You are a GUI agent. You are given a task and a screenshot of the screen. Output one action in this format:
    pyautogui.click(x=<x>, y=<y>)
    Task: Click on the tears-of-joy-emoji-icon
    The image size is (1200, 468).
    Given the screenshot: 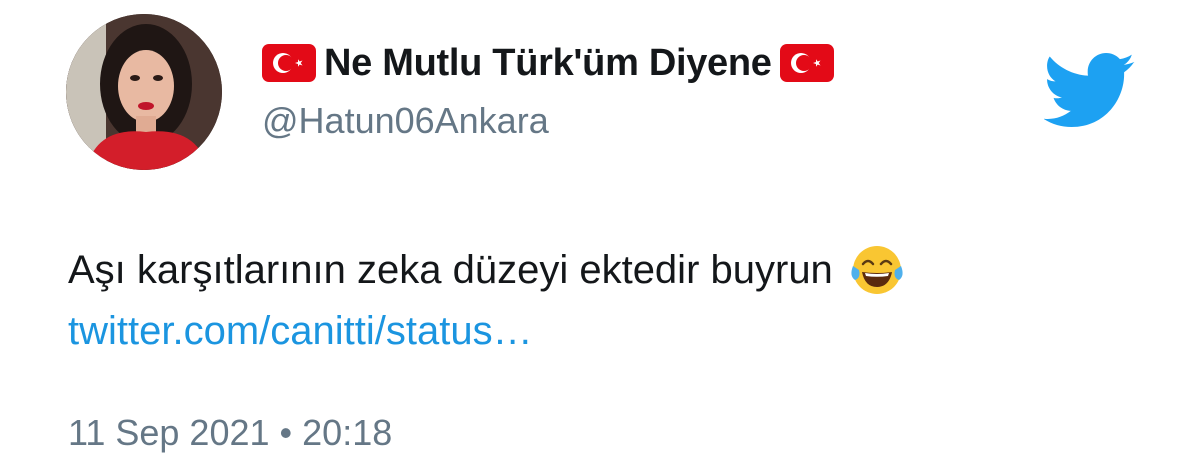 What is the action you would take?
    pyautogui.click(x=877, y=270)
    